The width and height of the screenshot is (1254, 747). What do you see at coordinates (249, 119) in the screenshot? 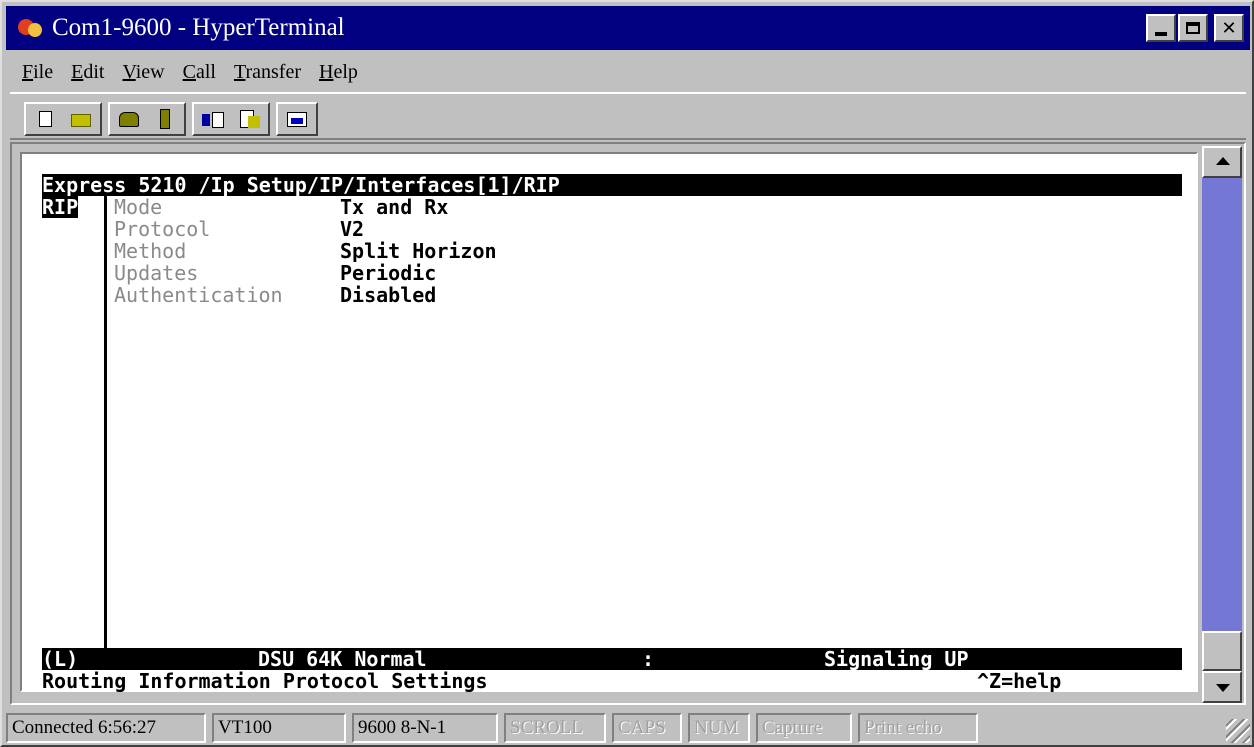
I see `receive-icon` at bounding box center [249, 119].